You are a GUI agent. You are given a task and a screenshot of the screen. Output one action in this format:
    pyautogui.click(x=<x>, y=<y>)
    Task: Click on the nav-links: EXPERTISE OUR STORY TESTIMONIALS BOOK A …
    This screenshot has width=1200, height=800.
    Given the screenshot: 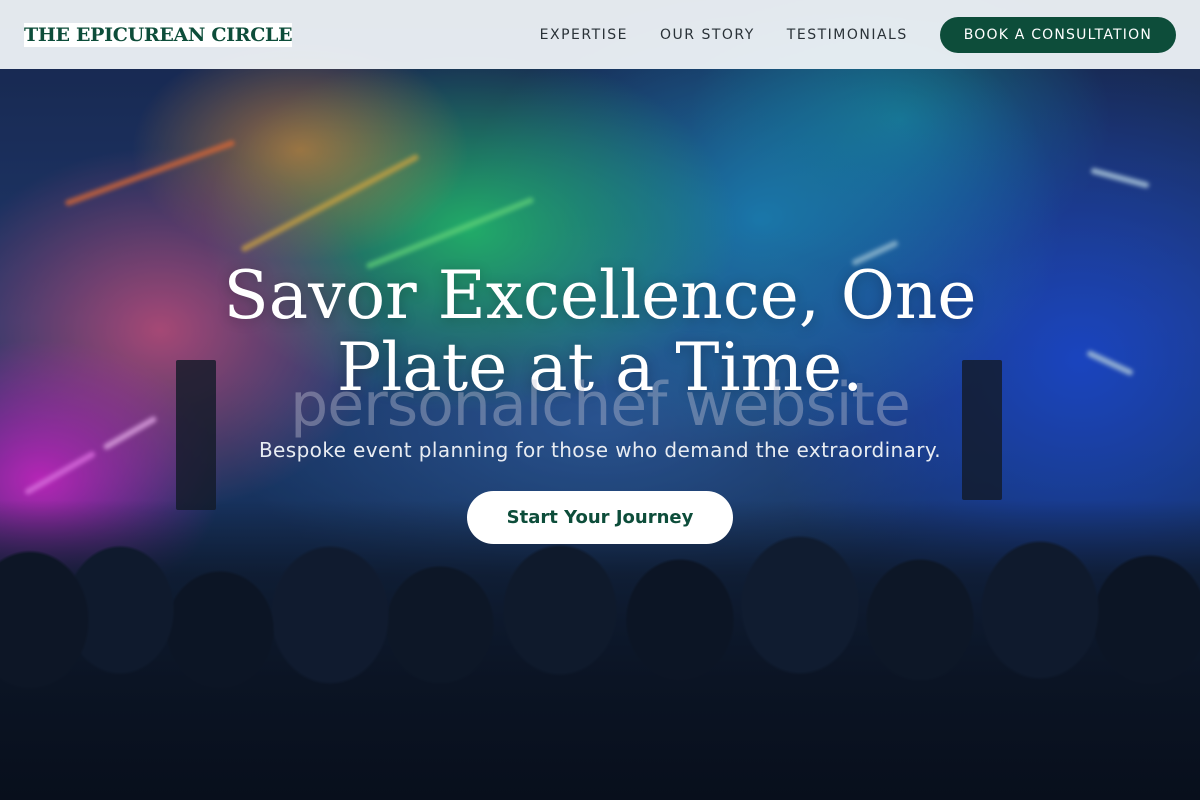 What is the action you would take?
    pyautogui.click(x=858, y=34)
    